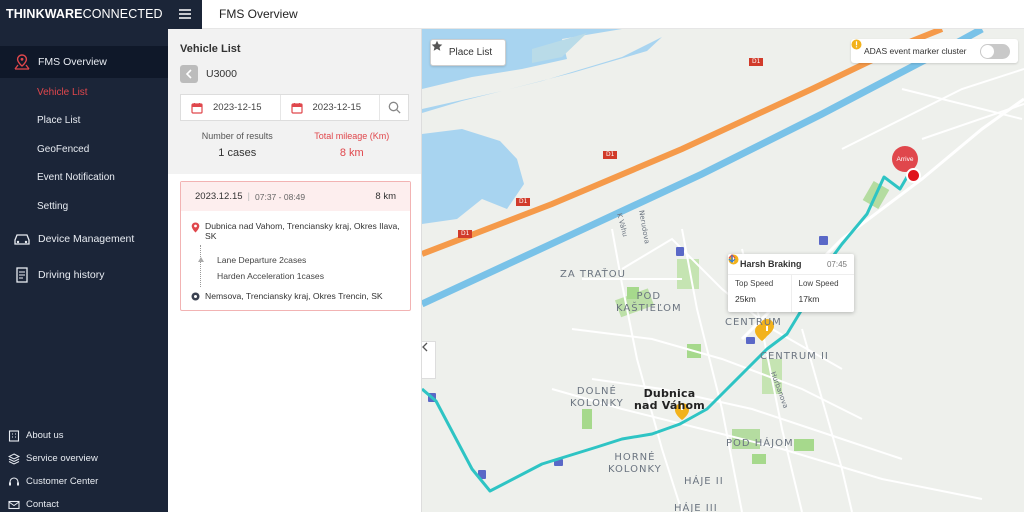 The image size is (1024, 512). What do you see at coordinates (794, 356) in the screenshot?
I see `place-label-centrum-ii: CENTRUM II` at bounding box center [794, 356].